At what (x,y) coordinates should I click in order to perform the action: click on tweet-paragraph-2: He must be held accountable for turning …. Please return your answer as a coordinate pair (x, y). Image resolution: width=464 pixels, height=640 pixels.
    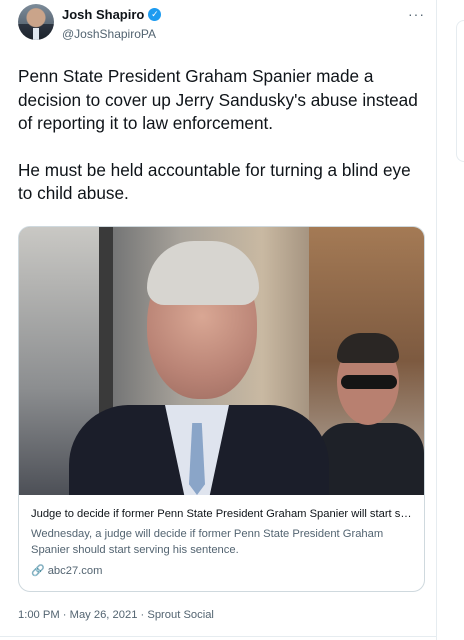
    Looking at the image, I should click on (214, 181).